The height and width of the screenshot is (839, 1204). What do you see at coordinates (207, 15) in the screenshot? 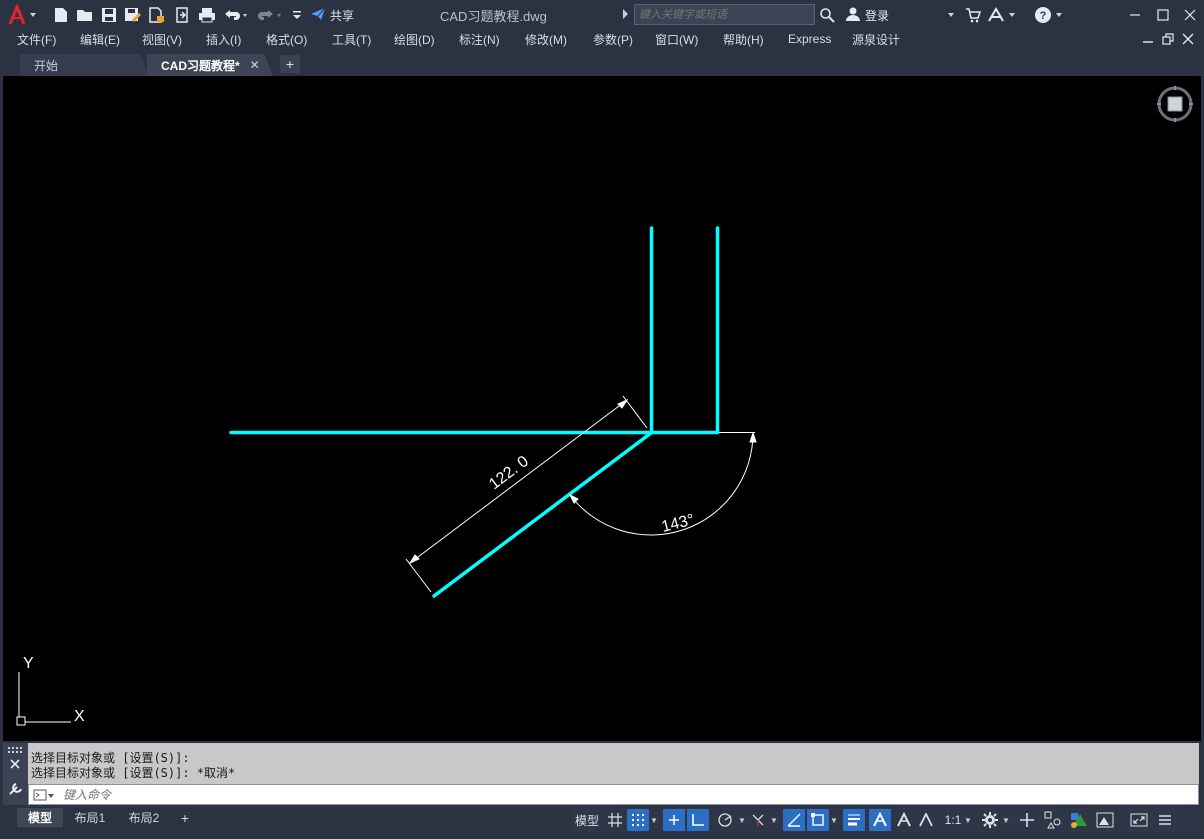
I see `print-icon` at bounding box center [207, 15].